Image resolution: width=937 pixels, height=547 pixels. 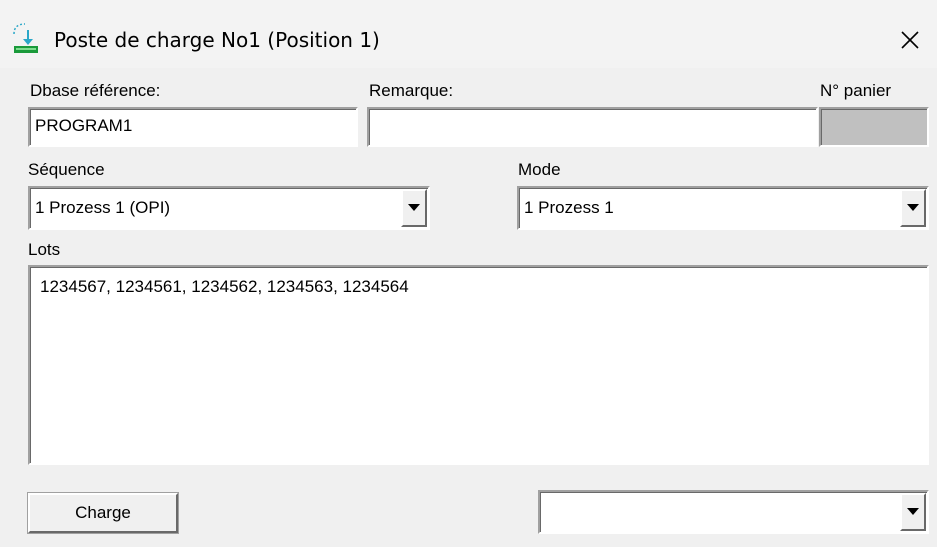 I want to click on footer-dropdown-button, so click(x=913, y=512).